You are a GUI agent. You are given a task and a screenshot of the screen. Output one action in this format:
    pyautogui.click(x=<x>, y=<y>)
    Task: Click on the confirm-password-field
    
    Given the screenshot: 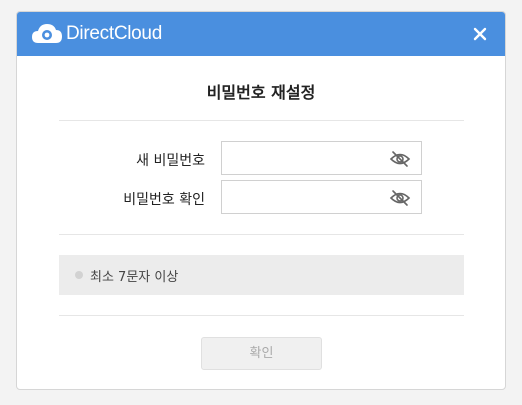 What is the action you would take?
    pyautogui.click(x=321, y=197)
    